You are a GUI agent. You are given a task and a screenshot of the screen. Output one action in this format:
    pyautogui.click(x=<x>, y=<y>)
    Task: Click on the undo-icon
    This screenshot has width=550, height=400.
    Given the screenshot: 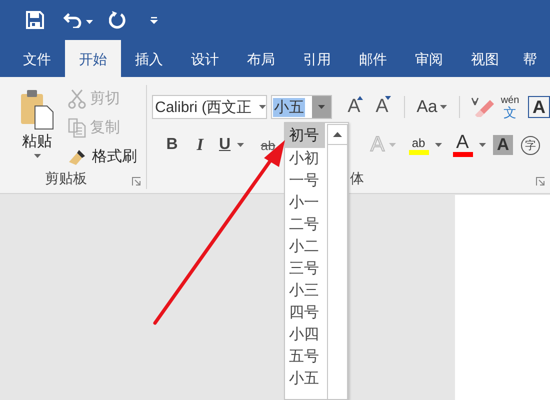 What is the action you would take?
    pyautogui.click(x=73, y=20)
    